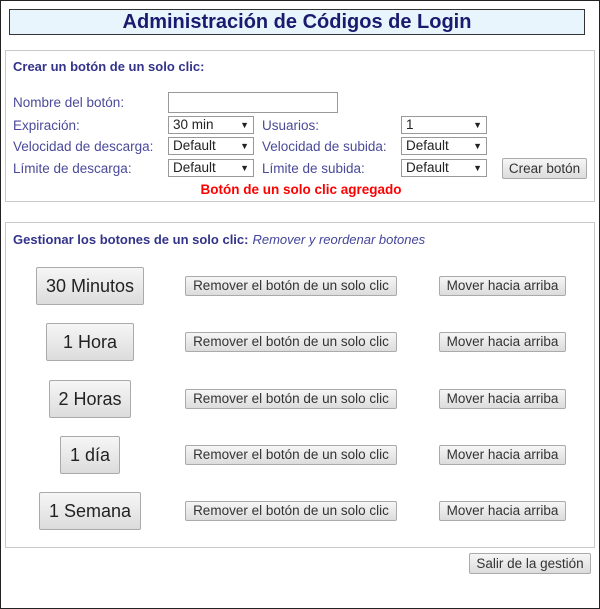 This screenshot has width=600, height=609. Describe the element at coordinates (427, 145) in the screenshot. I see `upload-speed-value: Default` at that location.